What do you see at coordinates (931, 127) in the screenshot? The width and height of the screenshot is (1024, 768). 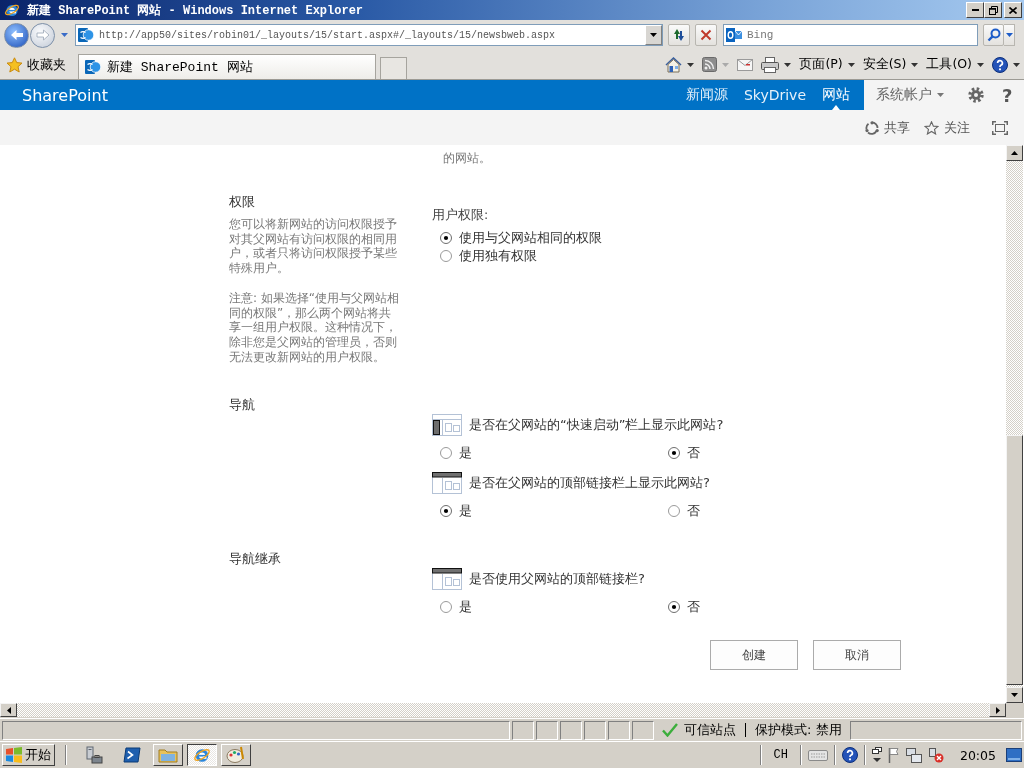 I see `star-icon` at bounding box center [931, 127].